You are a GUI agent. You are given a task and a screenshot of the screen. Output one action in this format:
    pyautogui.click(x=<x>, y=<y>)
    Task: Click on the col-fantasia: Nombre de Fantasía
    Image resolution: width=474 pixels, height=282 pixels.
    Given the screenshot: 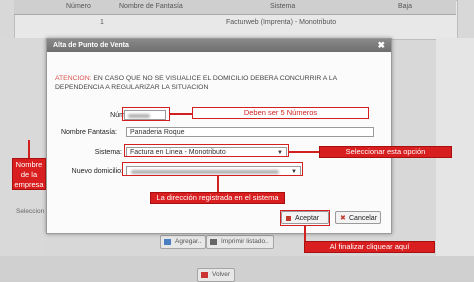 What is the action you would take?
    pyautogui.click(x=151, y=6)
    